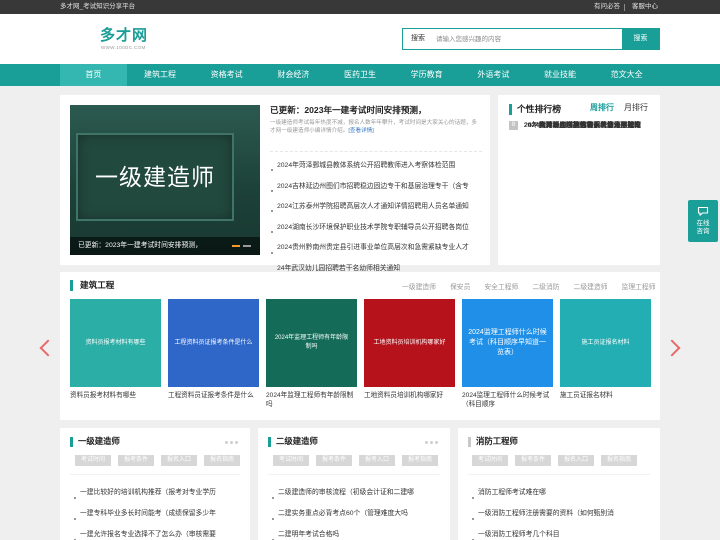  I want to click on list-item: 24年武汉幼儿园招聘若干名幼师相关通知, so click(335, 270).